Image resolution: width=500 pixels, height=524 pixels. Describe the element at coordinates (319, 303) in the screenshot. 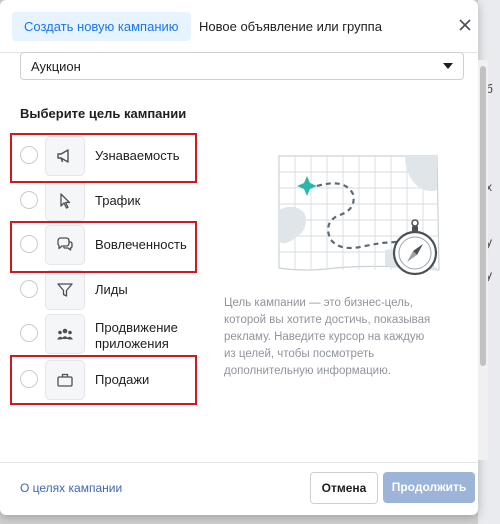

I see `description-line: Цель кампании — это бизнес-цель,` at that location.